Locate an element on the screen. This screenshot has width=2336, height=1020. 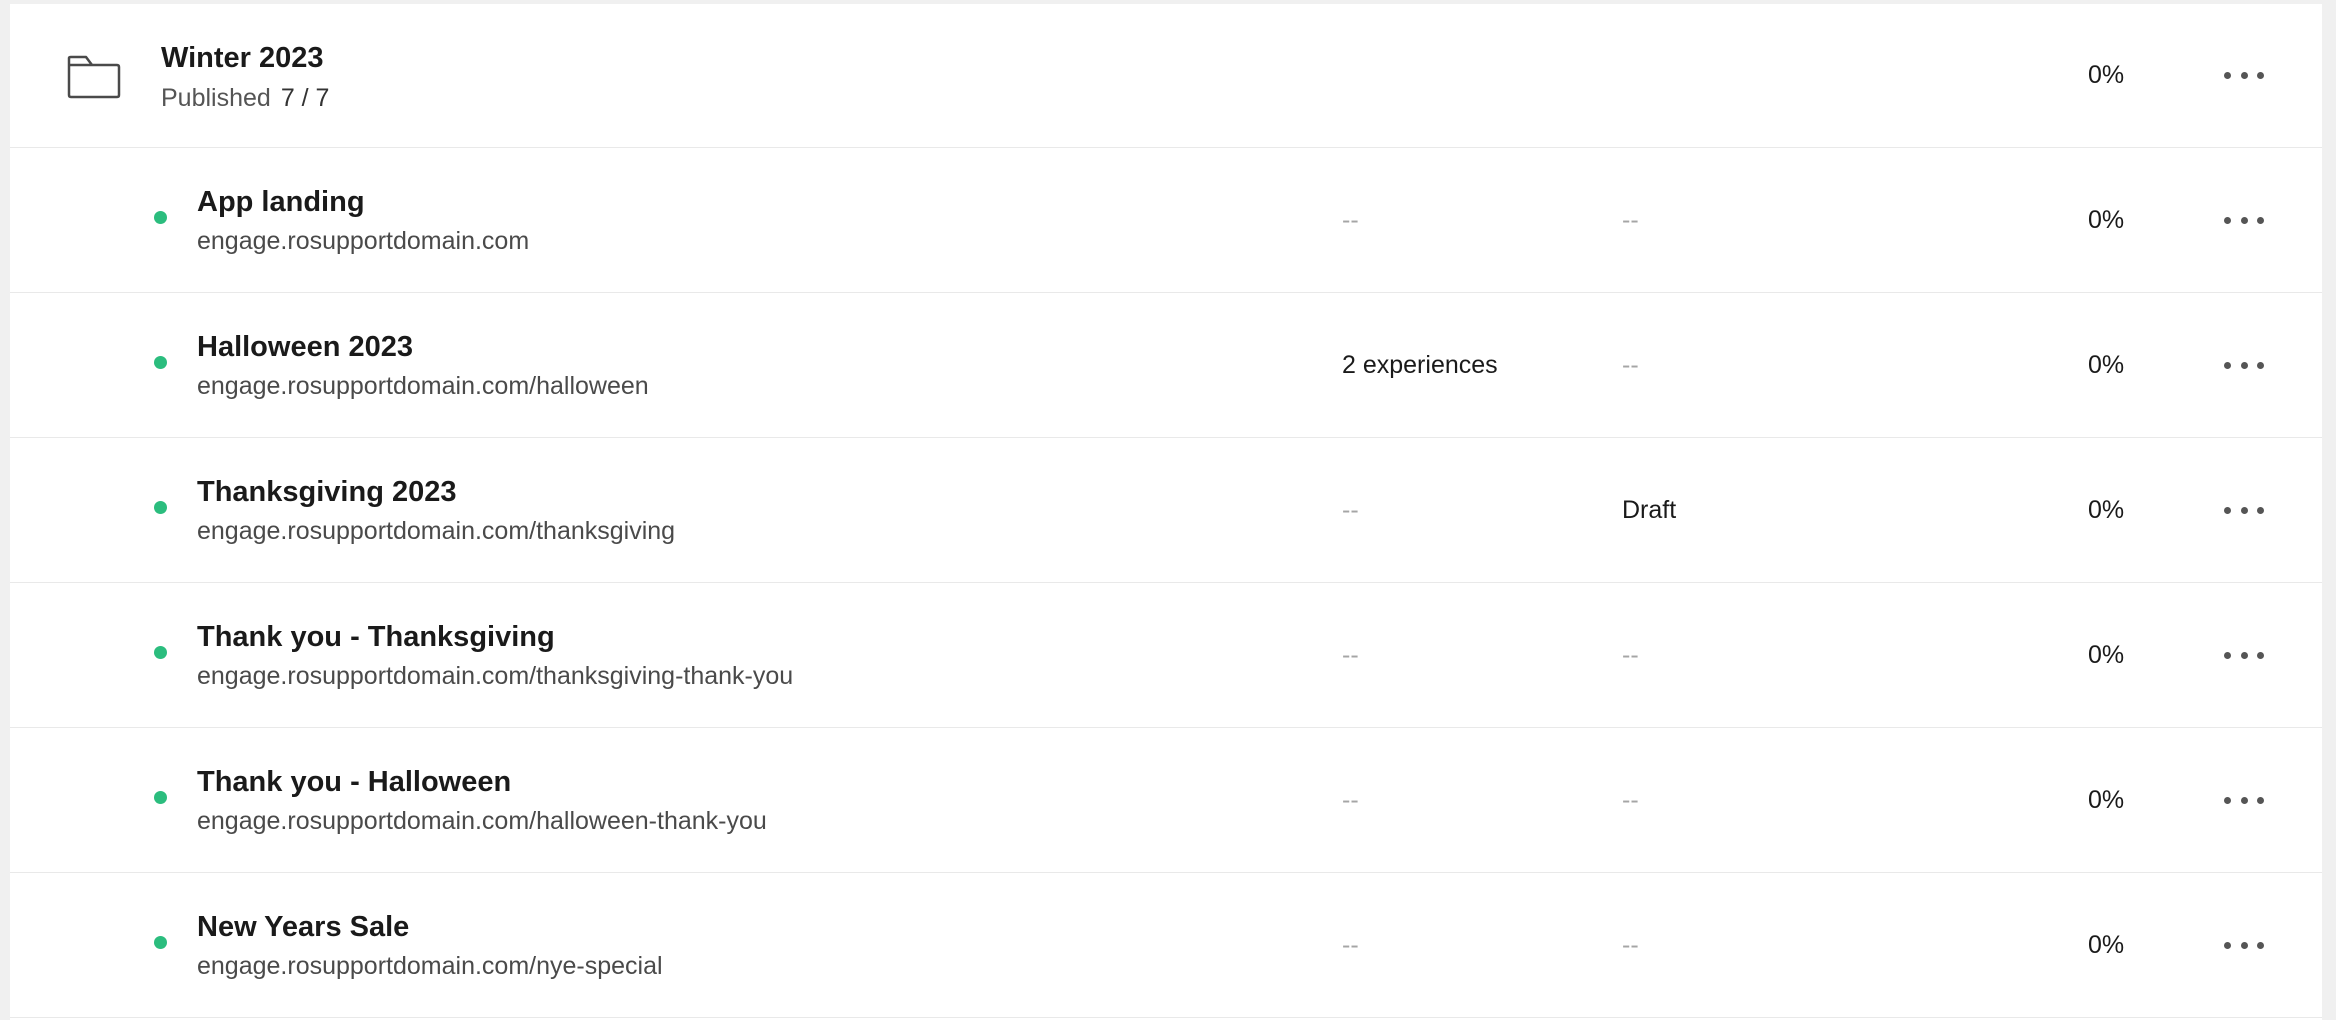
folder-row: Winter 2023 Published 7 / 7 0% is located at coordinates (1166, 76).